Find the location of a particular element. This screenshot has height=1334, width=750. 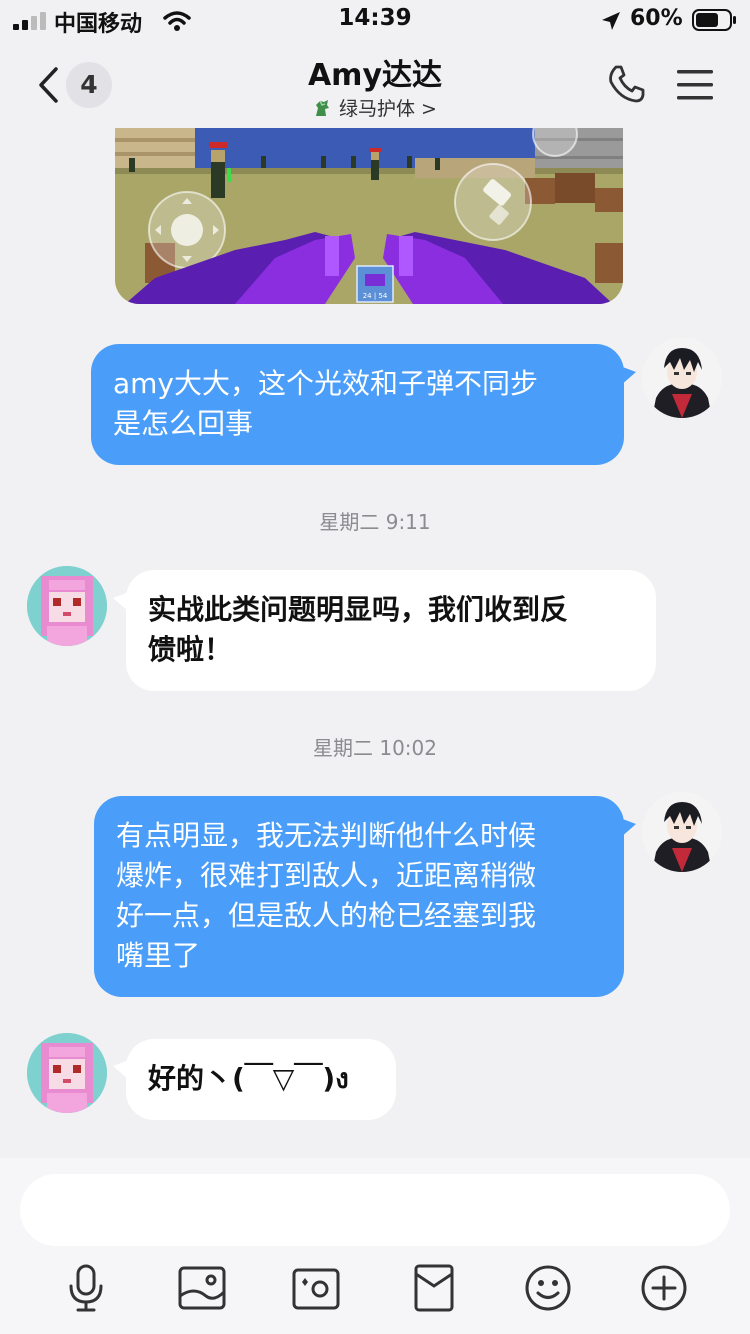

message-input is located at coordinates (375, 1210).